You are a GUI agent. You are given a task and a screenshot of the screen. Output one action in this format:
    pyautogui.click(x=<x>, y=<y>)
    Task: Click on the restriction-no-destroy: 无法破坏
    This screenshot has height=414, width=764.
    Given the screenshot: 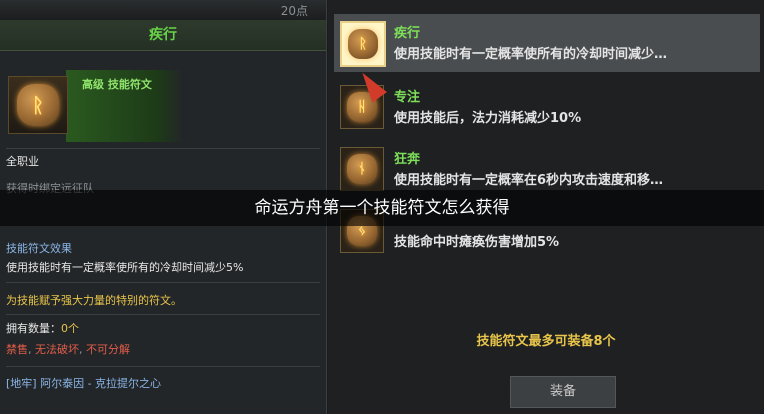 What is the action you would take?
    pyautogui.click(x=57, y=349)
    